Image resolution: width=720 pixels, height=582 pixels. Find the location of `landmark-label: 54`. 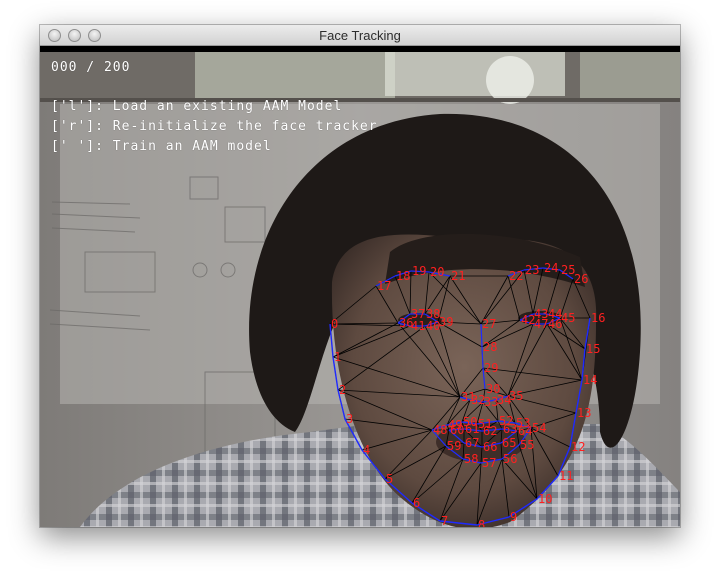

landmark-label: 54 is located at coordinates (539, 428).